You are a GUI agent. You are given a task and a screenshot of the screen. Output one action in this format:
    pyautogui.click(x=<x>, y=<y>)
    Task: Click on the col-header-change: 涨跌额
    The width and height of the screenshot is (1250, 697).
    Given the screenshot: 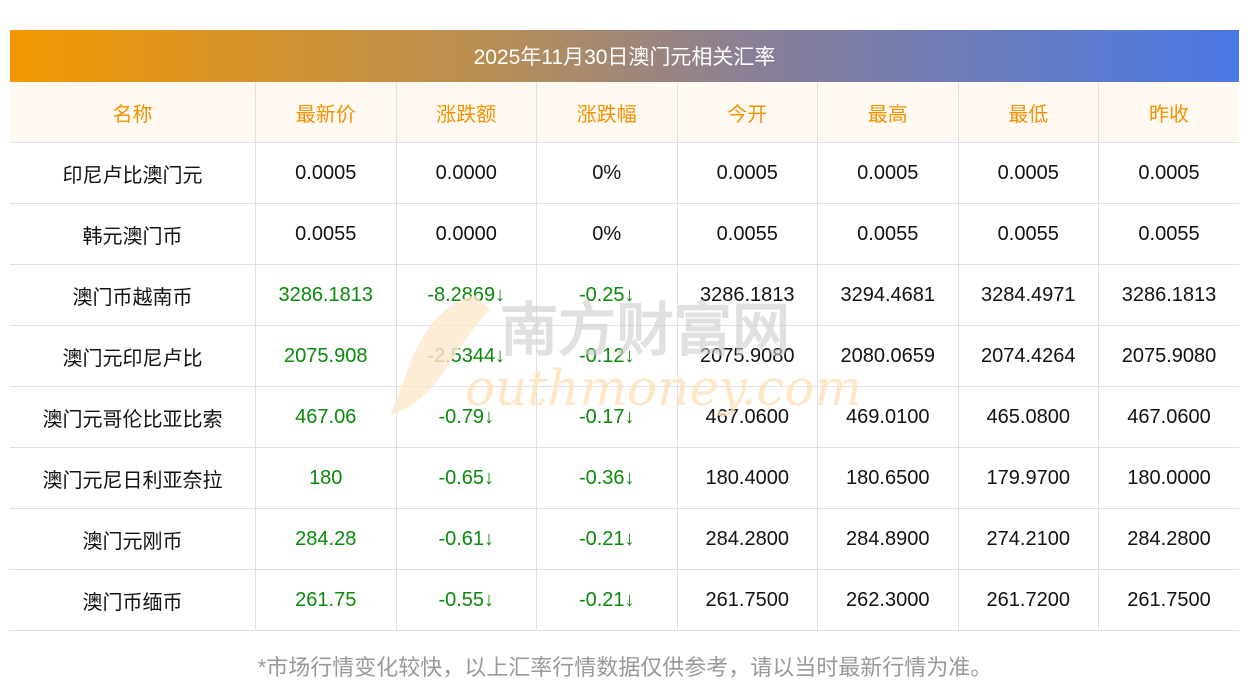 What is the action you would take?
    pyautogui.click(x=466, y=112)
    